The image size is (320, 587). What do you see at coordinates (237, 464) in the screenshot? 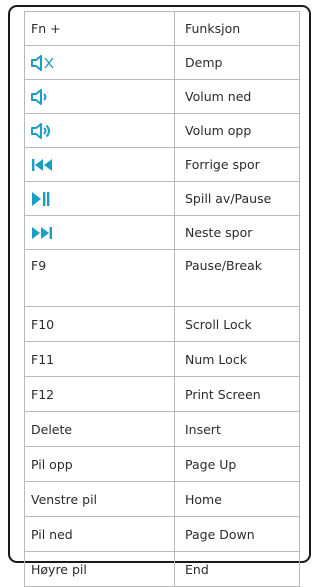
I see `function-cell: Page Up` at bounding box center [237, 464].